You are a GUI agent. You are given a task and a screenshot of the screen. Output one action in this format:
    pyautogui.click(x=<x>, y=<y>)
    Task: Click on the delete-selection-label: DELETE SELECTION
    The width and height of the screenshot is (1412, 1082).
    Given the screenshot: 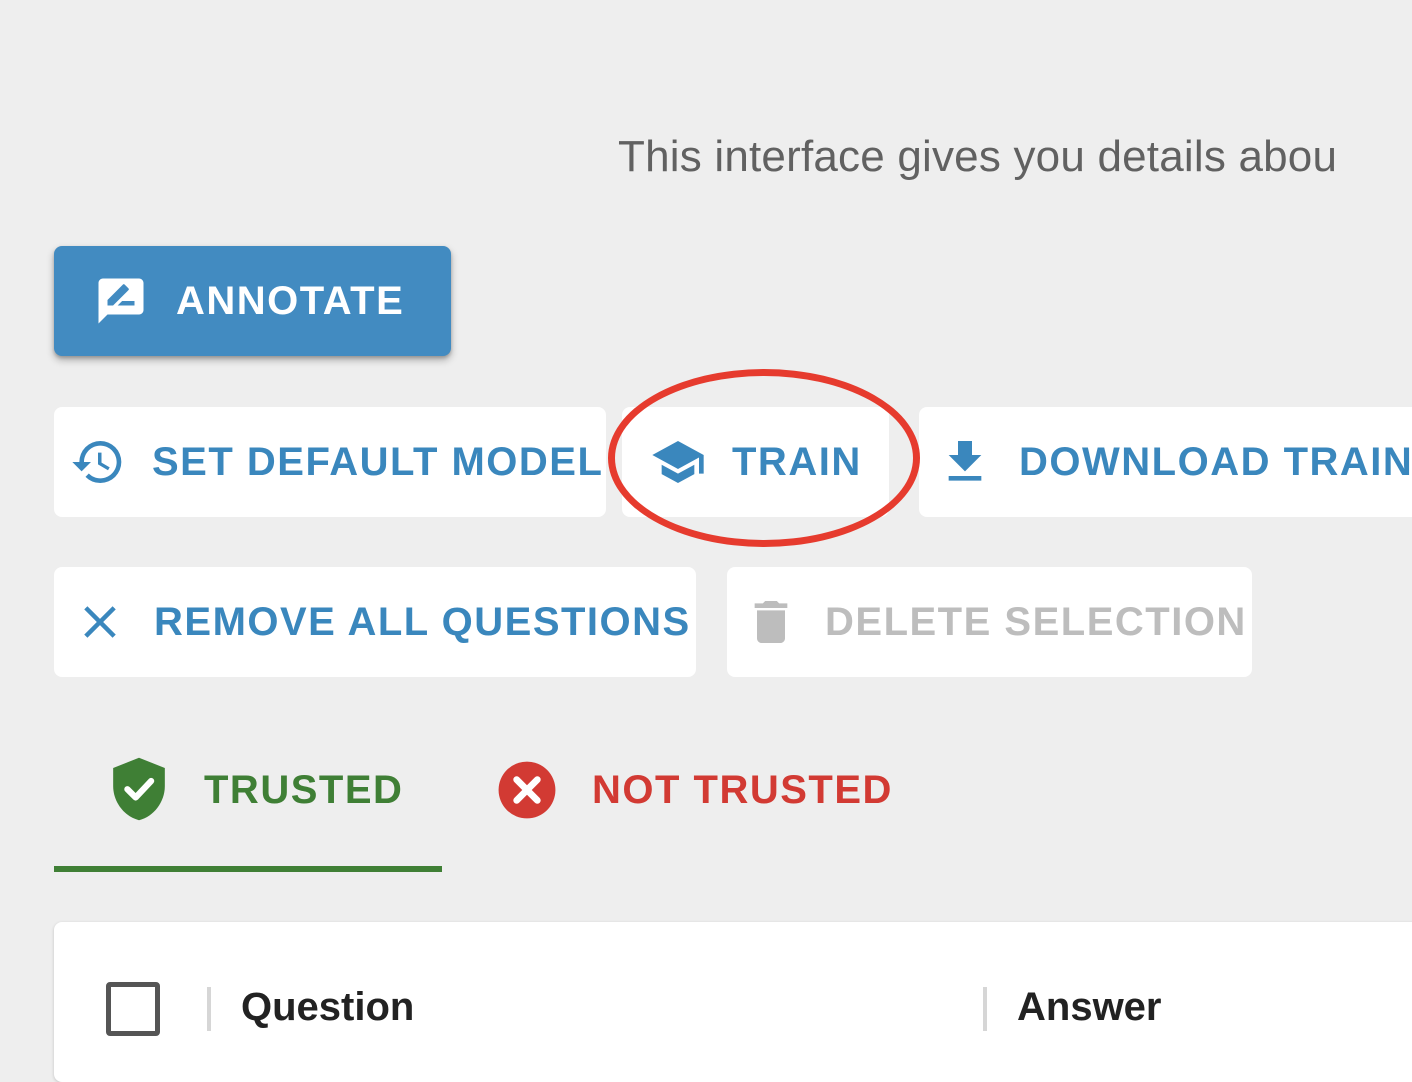 What is the action you would take?
    pyautogui.click(x=1036, y=621)
    